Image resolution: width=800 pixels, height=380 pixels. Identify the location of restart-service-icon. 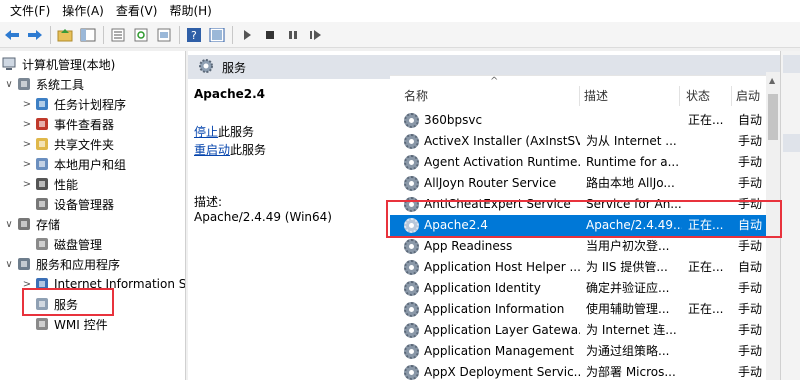
(316, 35).